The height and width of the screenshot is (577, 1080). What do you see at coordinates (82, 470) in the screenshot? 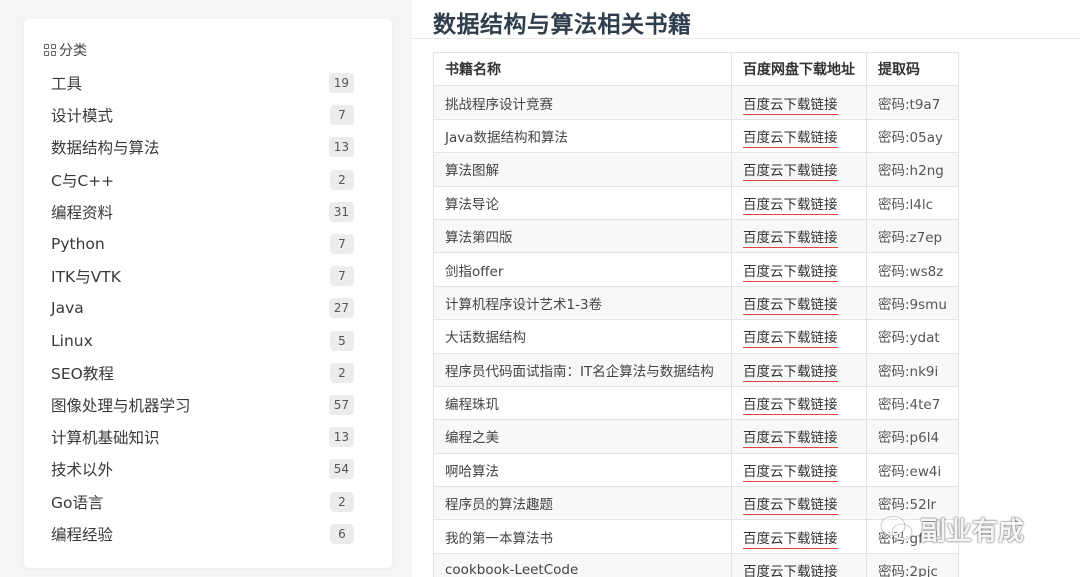
I see `category-label: 技术以外` at bounding box center [82, 470].